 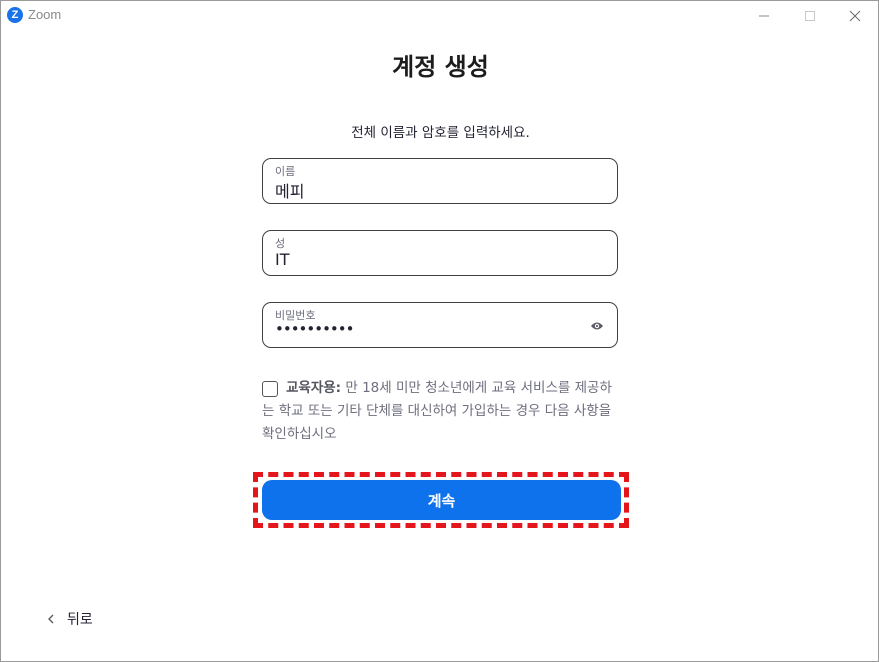 What do you see at coordinates (53, 619) in the screenshot?
I see `chevron-left-icon` at bounding box center [53, 619].